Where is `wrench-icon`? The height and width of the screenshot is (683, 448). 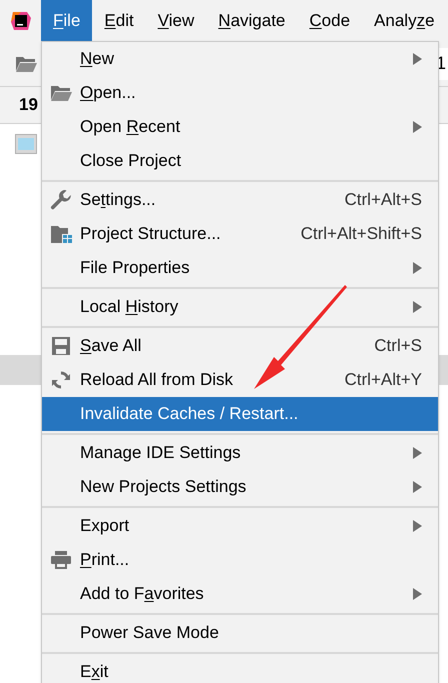
wrench-icon is located at coordinates (61, 200).